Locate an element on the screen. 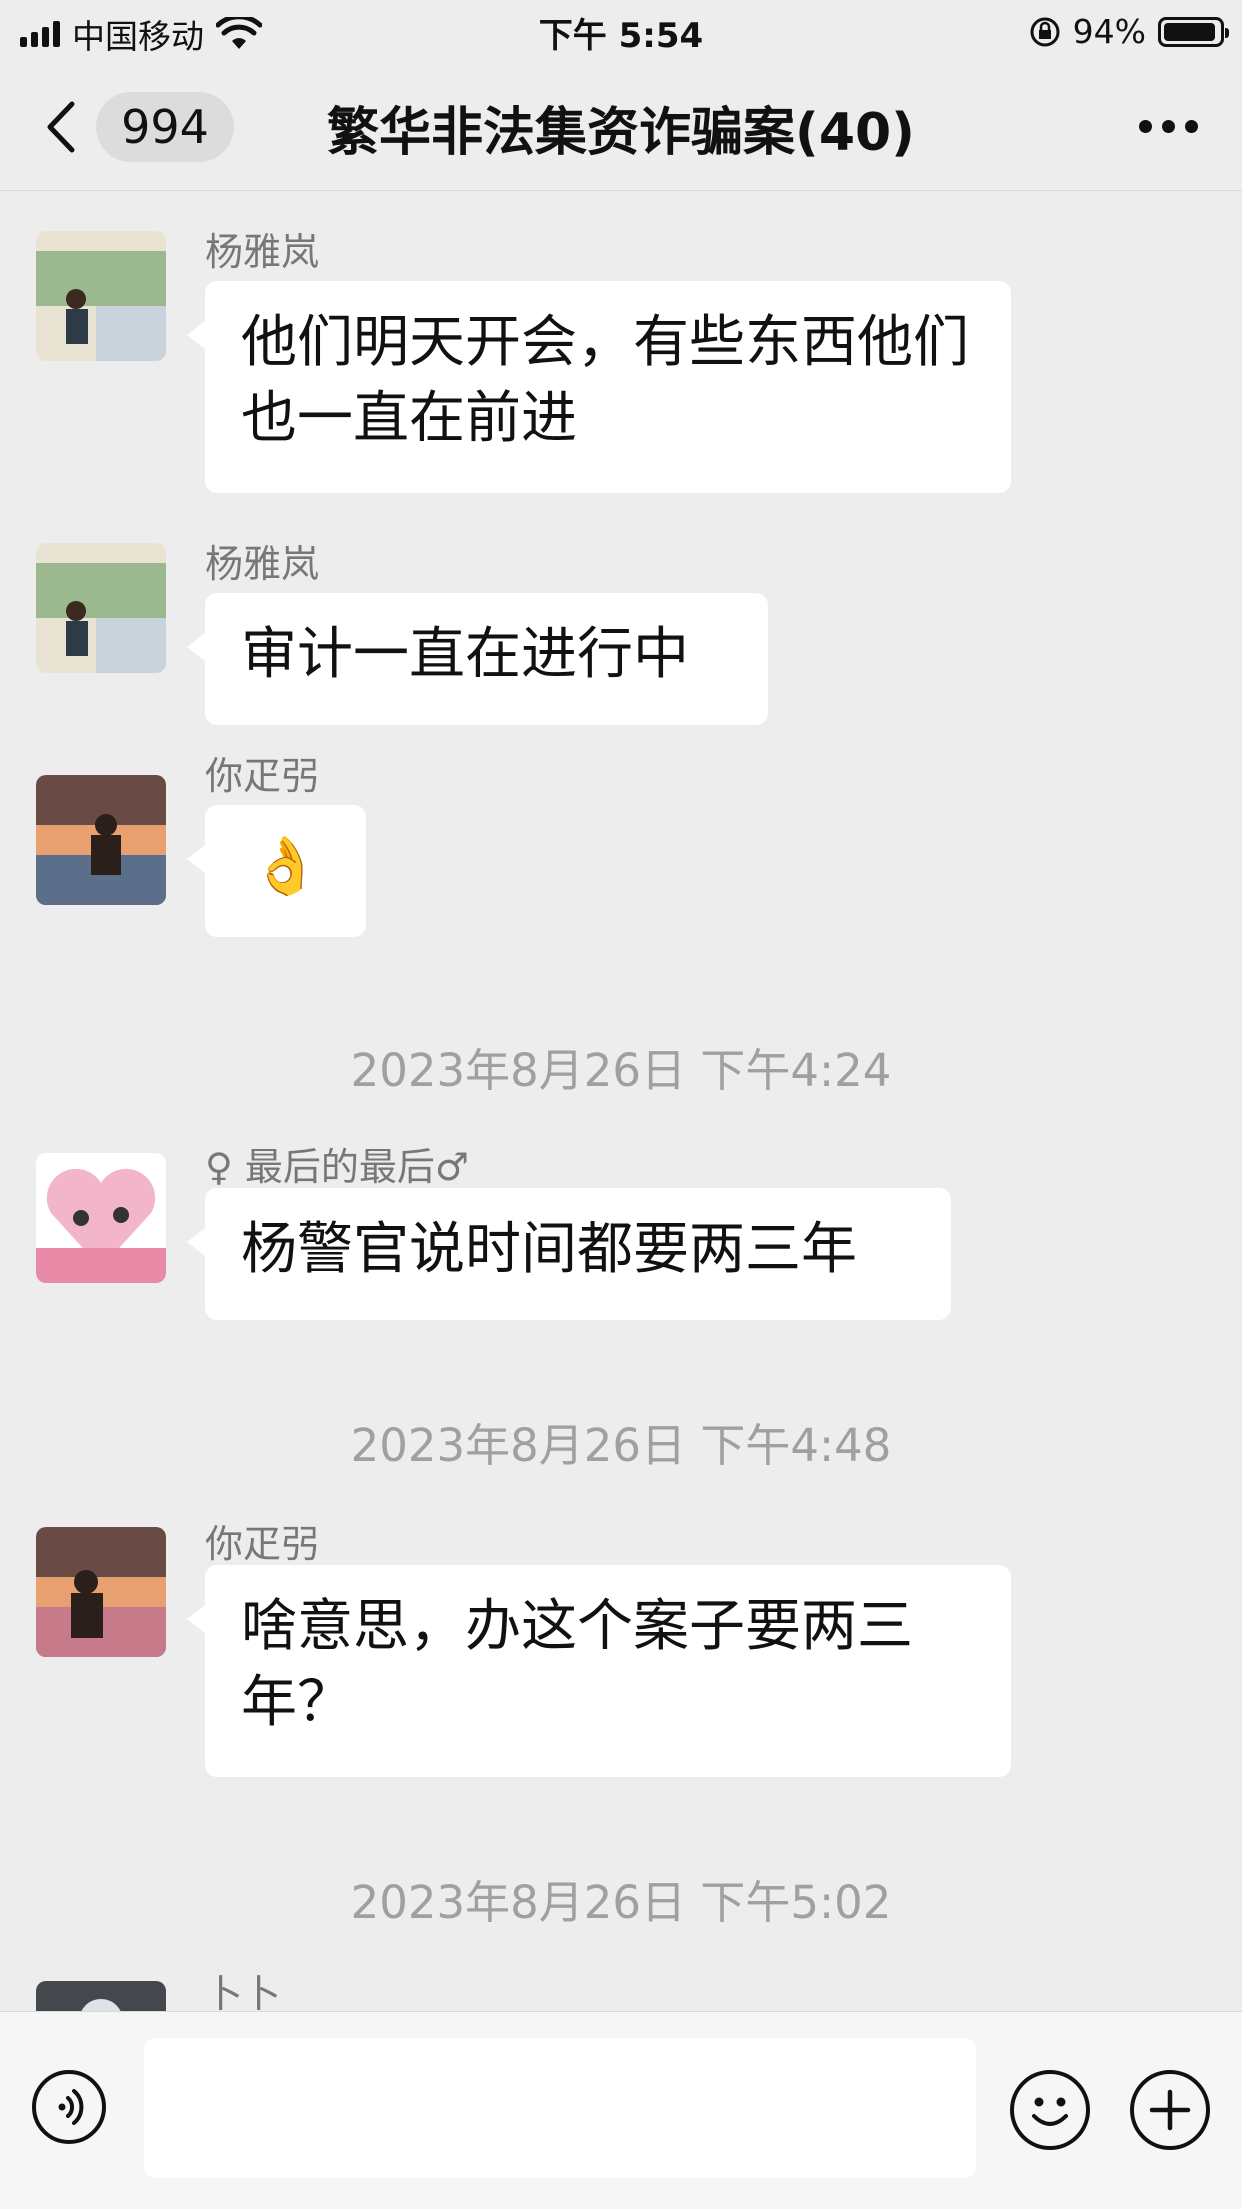  emoji-icon is located at coordinates (1050, 2110).